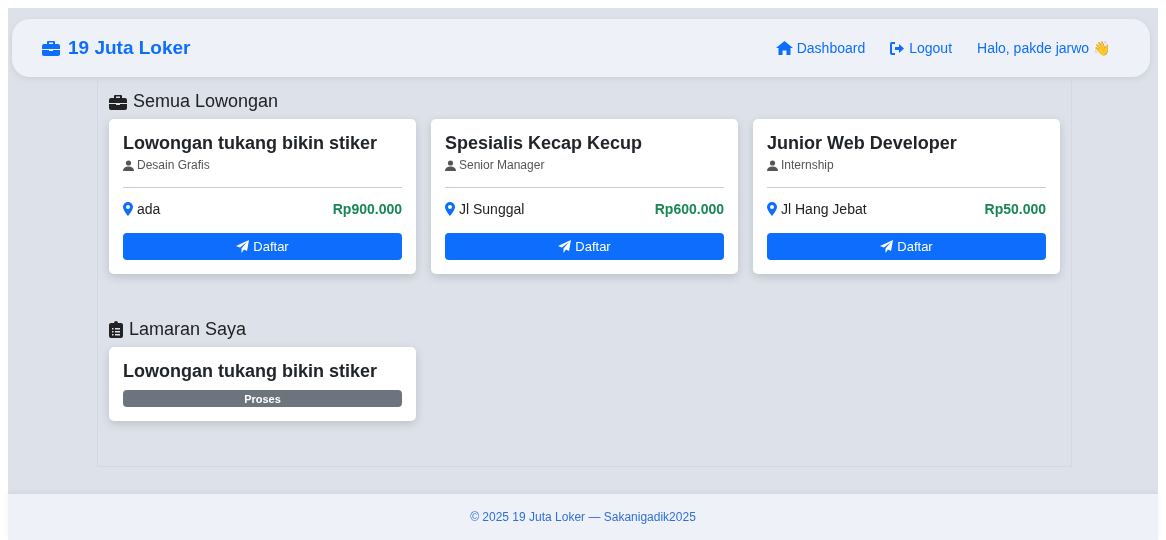 This screenshot has height=540, width=1166. Describe the element at coordinates (921, 48) in the screenshot. I see `nav-link: Logout` at that location.